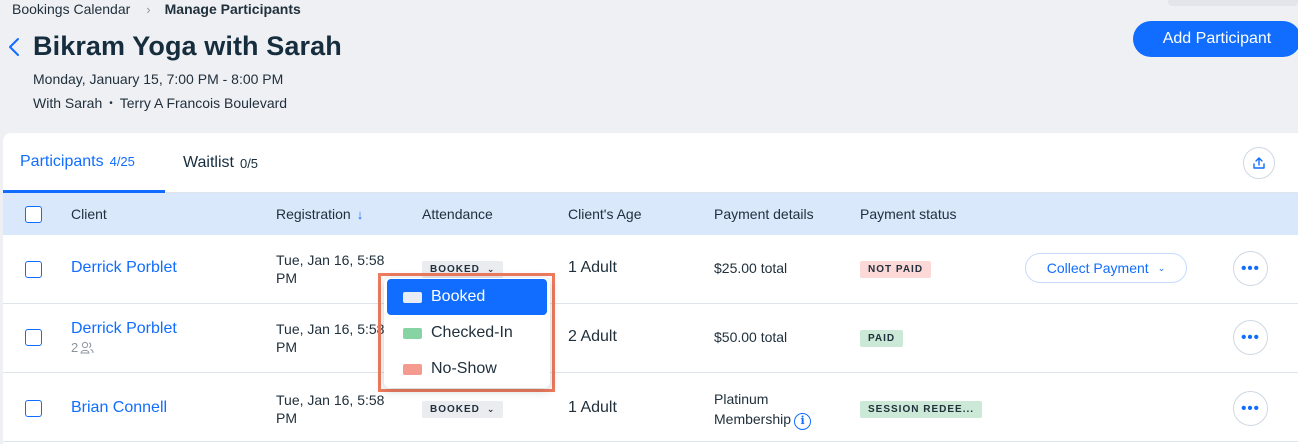  I want to click on chevron-left-icon, so click(15, 47).